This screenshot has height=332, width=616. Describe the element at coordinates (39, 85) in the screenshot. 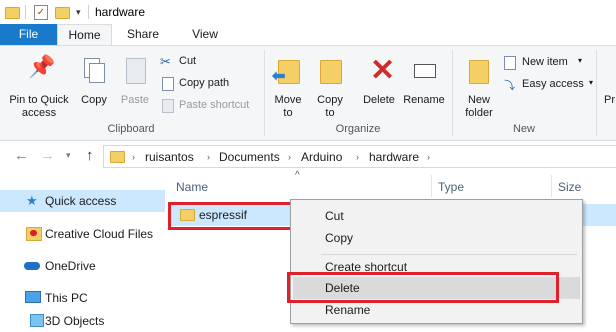

I see `pin-to-quick-access-button: 📌 Pin to Quick access` at that location.